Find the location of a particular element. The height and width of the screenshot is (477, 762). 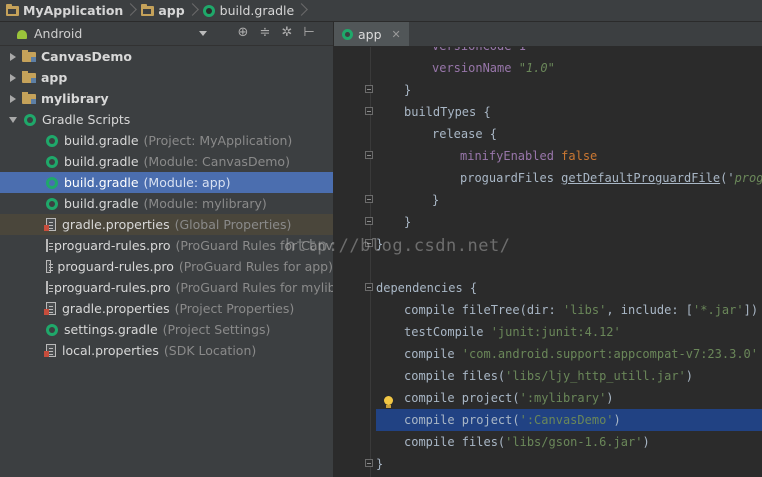

code-token: testCompile is located at coordinates (447, 332).